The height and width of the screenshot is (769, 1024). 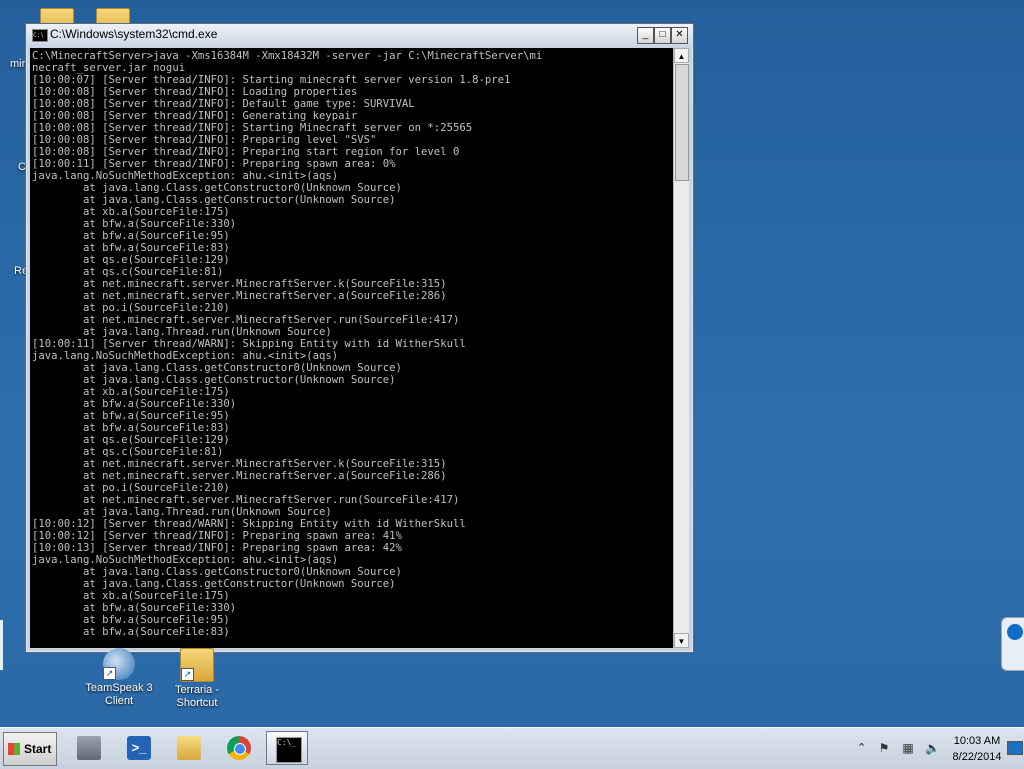 What do you see at coordinates (1012, 644) in the screenshot?
I see `teamviewer-side-tab` at bounding box center [1012, 644].